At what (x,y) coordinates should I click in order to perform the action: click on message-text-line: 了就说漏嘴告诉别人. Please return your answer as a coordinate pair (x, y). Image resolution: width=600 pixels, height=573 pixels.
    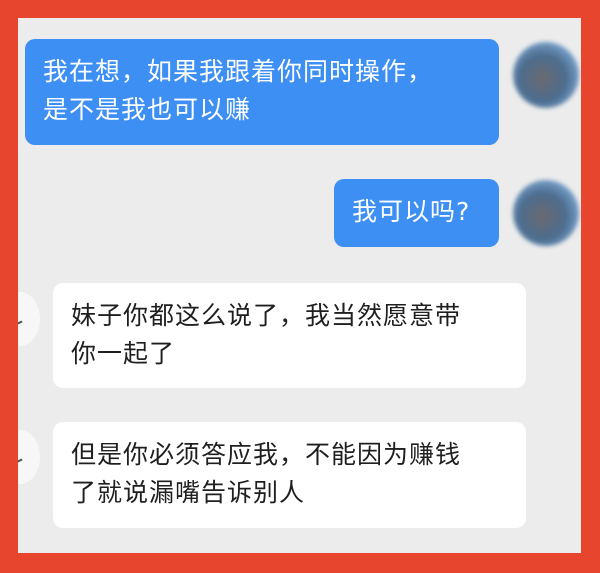
    Looking at the image, I should click on (188, 492).